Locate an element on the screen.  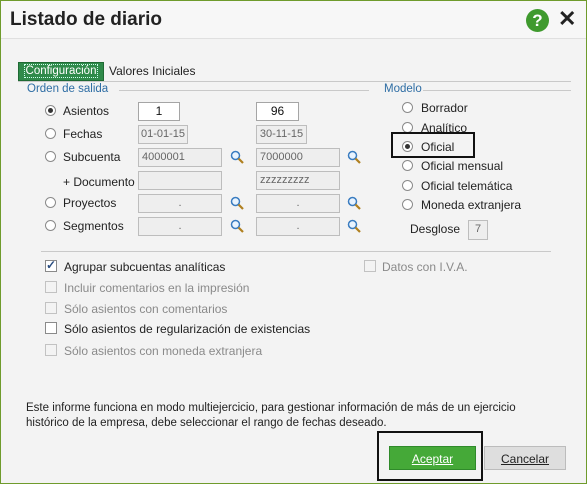
help-icon: ? is located at coordinates (537, 20).